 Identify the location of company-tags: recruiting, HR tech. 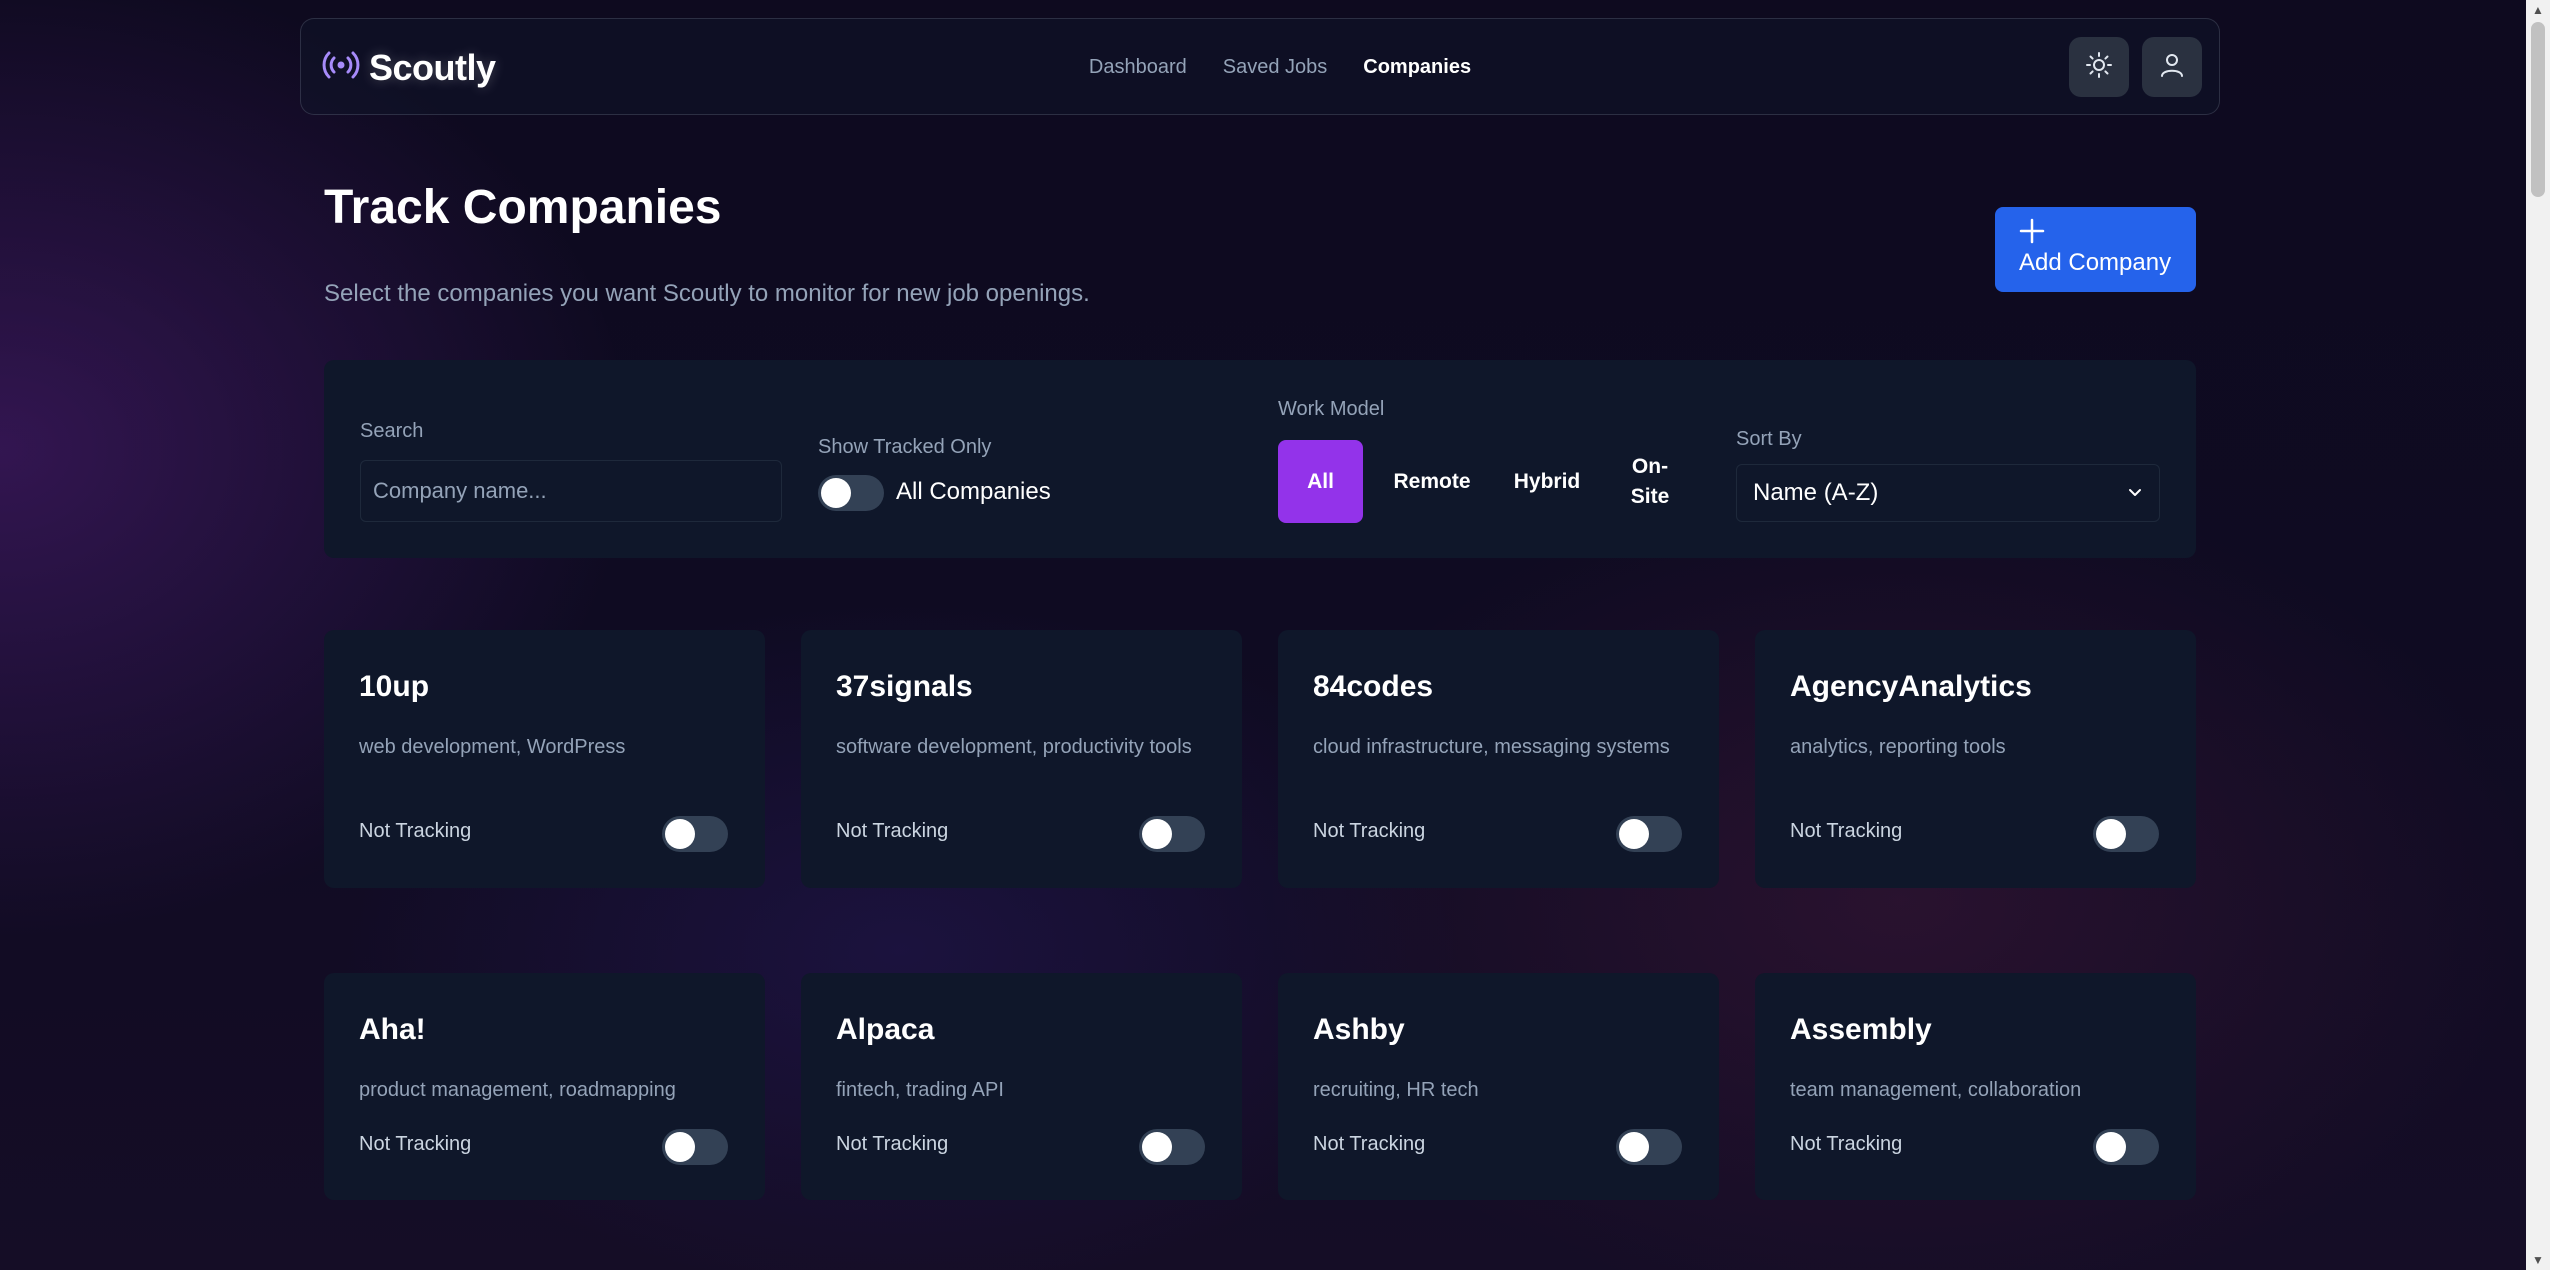
(1396, 1090).